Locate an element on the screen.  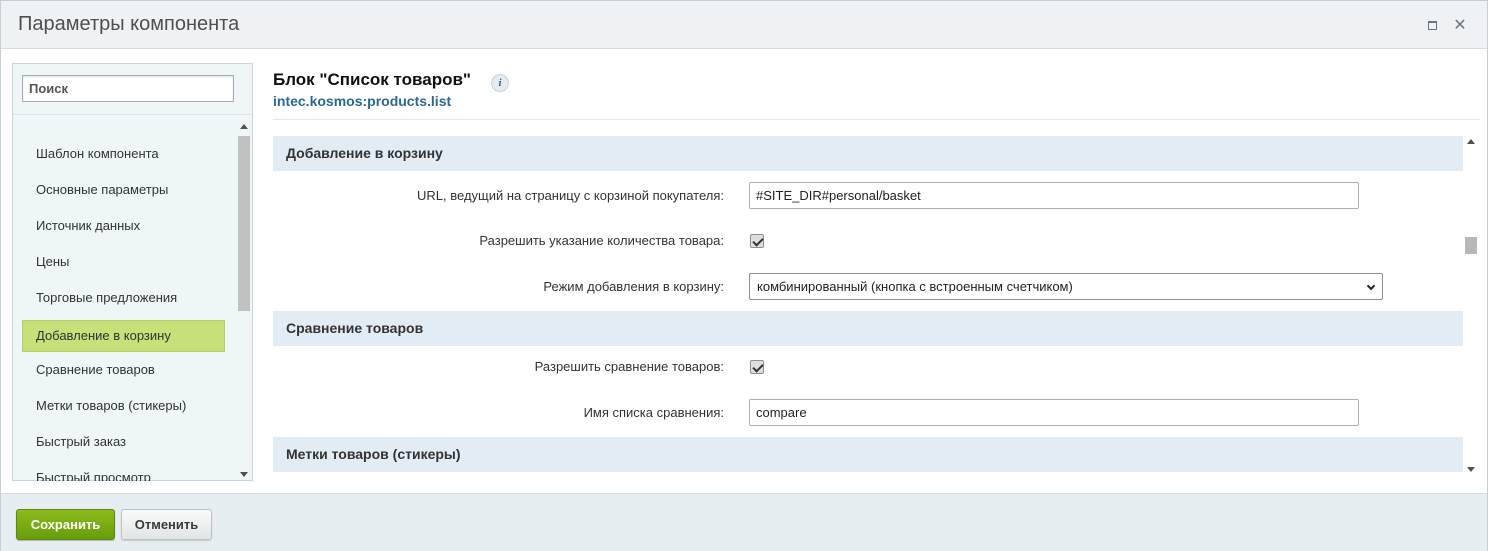
chevron-down-icon is located at coordinates (1371, 286).